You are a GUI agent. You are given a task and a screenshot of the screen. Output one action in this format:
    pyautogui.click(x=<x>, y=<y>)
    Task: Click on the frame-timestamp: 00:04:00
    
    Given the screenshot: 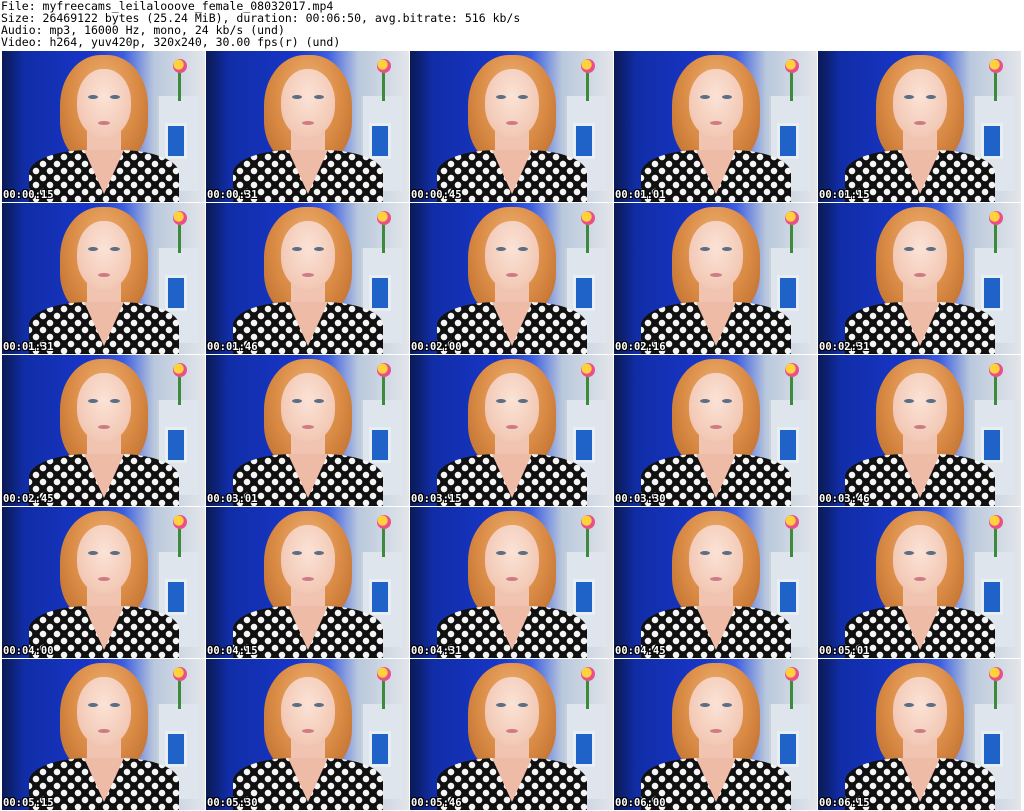 What is the action you would take?
    pyautogui.click(x=28, y=651)
    